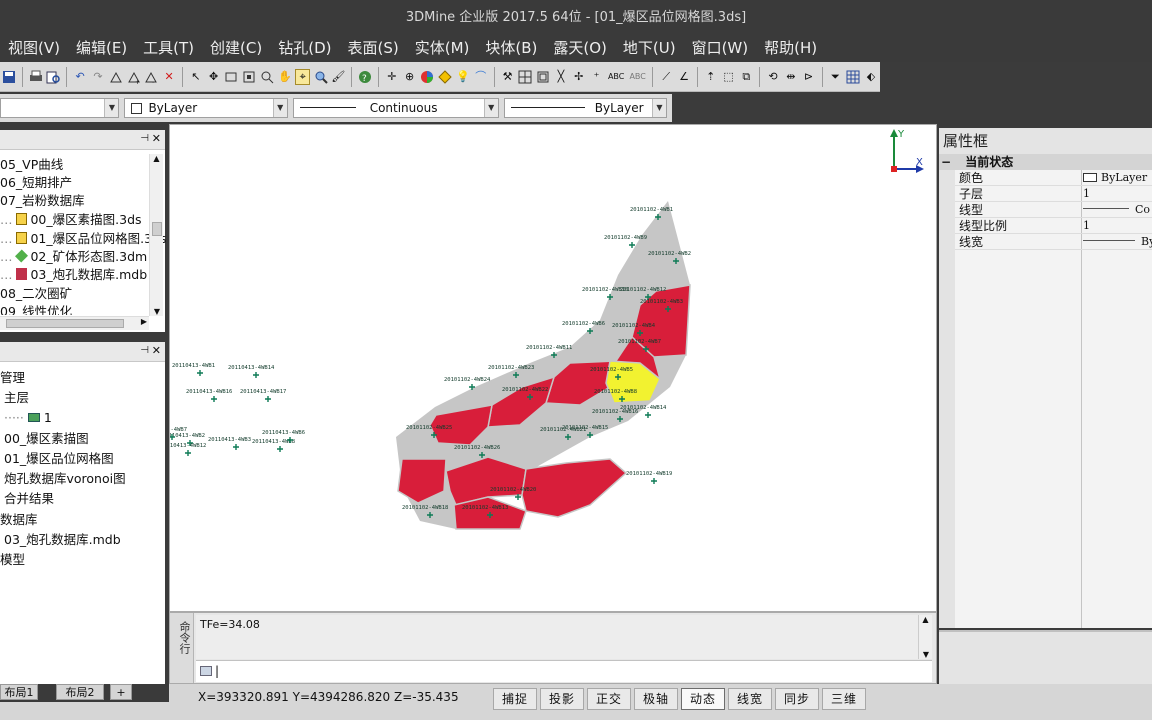  Describe the element at coordinates (156, 235) in the screenshot. I see `vertical-scrollbar: ▲ ▼` at that location.